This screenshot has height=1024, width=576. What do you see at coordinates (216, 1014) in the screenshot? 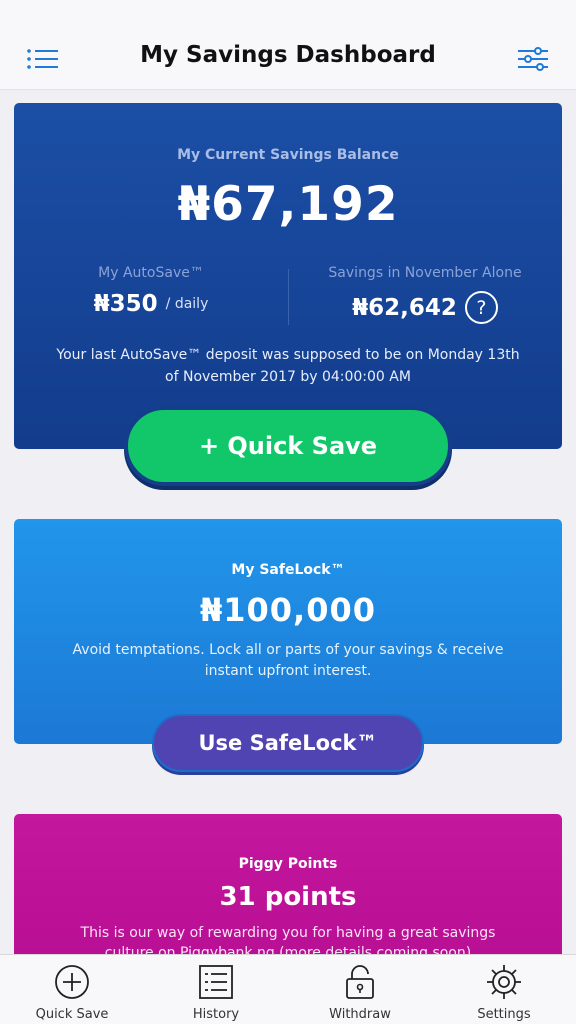
I see `tab-history-label: History` at bounding box center [216, 1014].